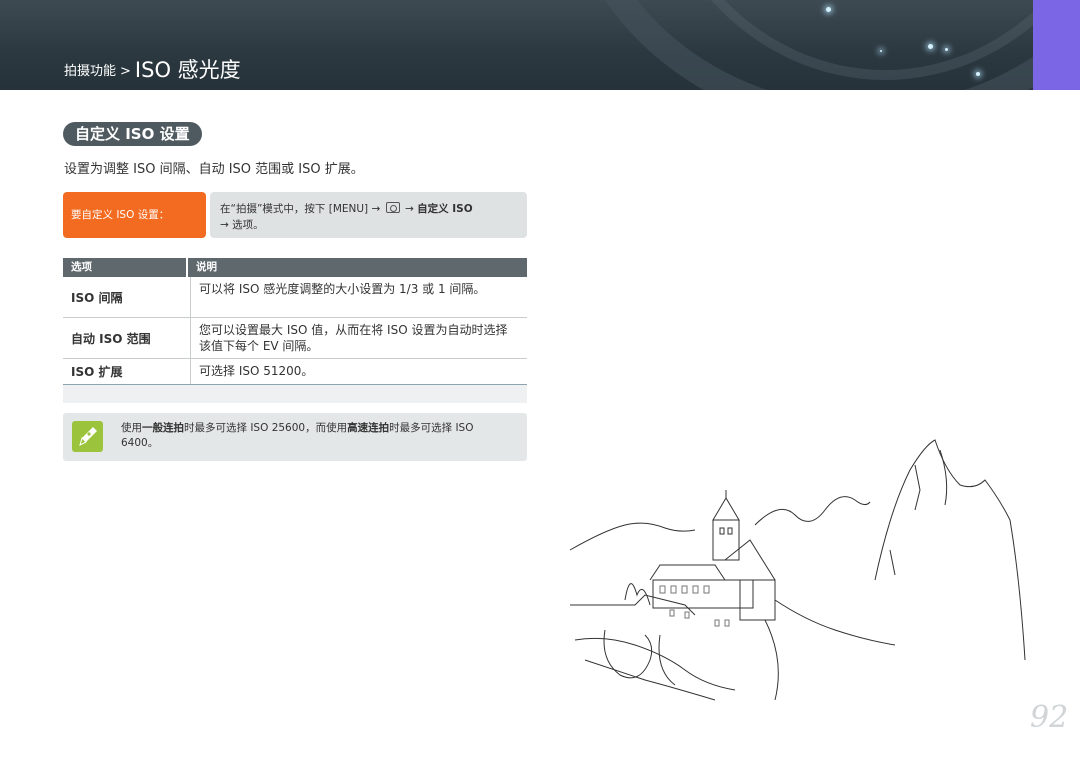 Image resolution: width=1080 pixels, height=765 pixels. Describe the element at coordinates (163, 428) in the screenshot. I see `note-bold1: 一般连拍` at that location.